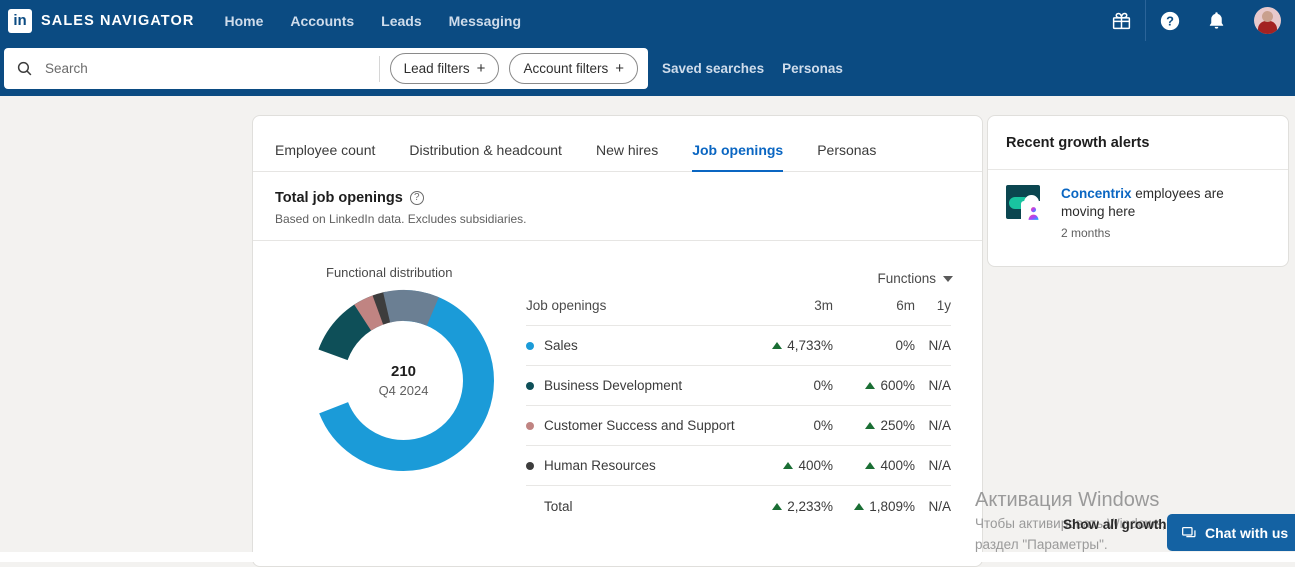 Image resolution: width=1295 pixels, height=567 pixels. Describe the element at coordinates (530, 425) in the screenshot. I see `legend-dot-customer-success` at that location.